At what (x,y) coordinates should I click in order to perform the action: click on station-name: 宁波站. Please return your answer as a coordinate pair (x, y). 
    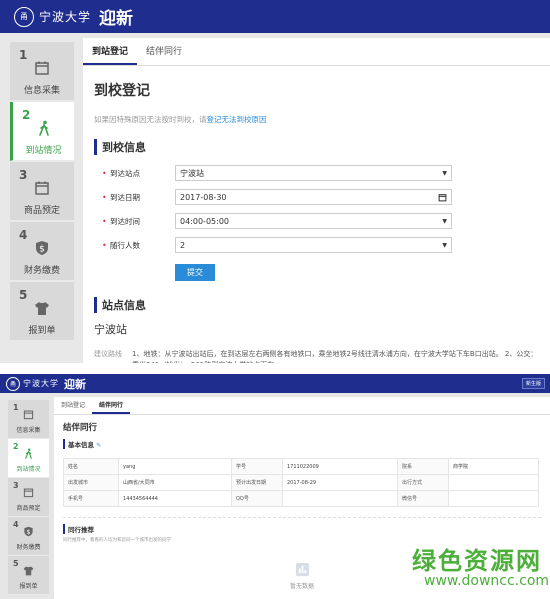
    Looking at the image, I should click on (110, 329).